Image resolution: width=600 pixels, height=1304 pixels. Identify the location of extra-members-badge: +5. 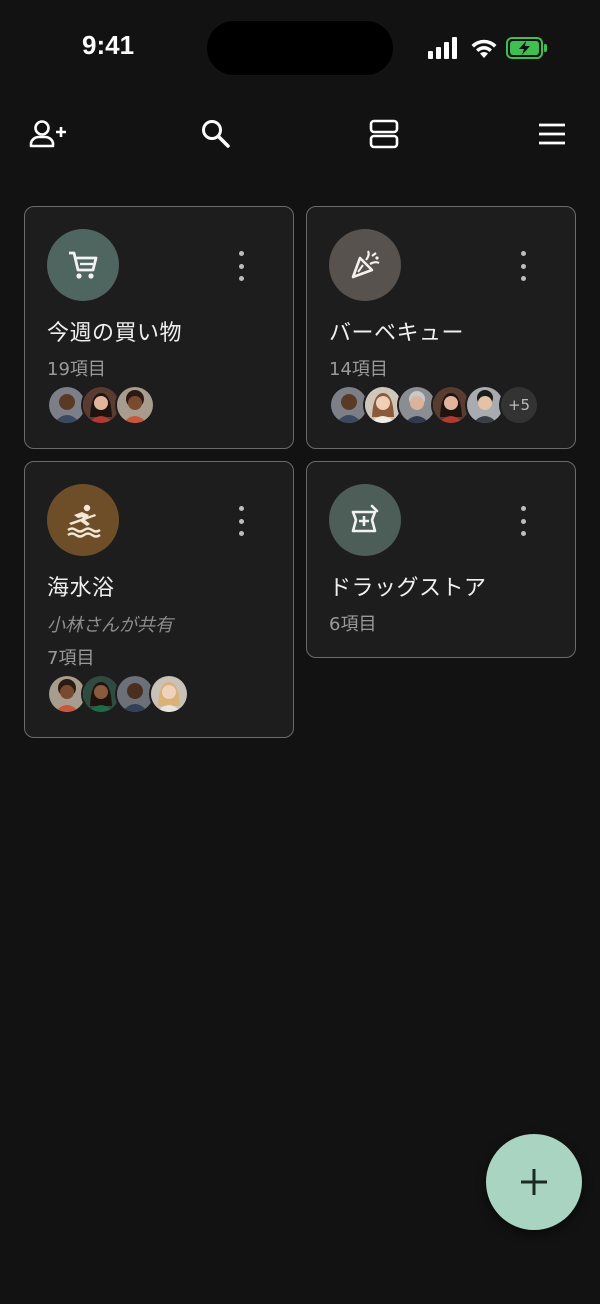
(519, 405).